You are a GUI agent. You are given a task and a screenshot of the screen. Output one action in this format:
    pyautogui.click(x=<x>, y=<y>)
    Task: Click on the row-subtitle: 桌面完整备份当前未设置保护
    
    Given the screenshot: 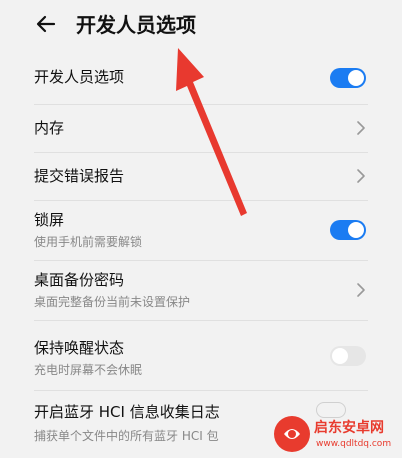 What is the action you would take?
    pyautogui.click(x=112, y=302)
    